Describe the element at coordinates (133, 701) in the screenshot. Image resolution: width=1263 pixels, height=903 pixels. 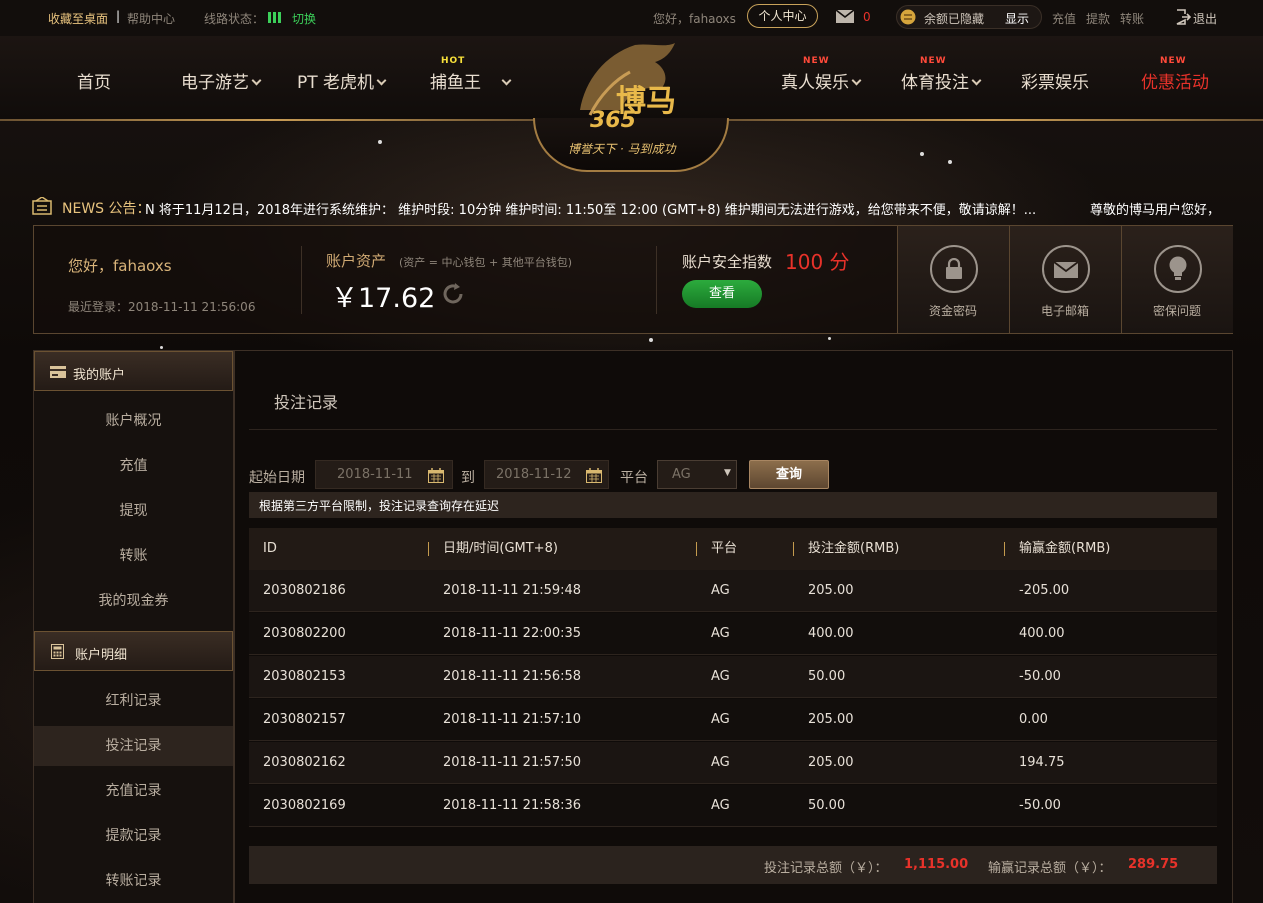
I see `sidebar-item-bonus-records: 红利记录` at that location.